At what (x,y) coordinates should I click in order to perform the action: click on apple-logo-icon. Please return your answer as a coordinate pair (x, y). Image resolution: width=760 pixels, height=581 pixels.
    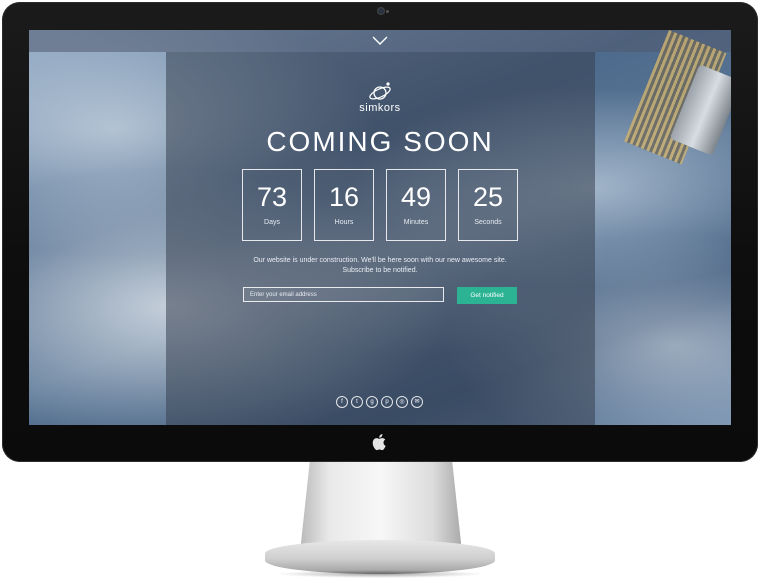
    Looking at the image, I should click on (379, 442).